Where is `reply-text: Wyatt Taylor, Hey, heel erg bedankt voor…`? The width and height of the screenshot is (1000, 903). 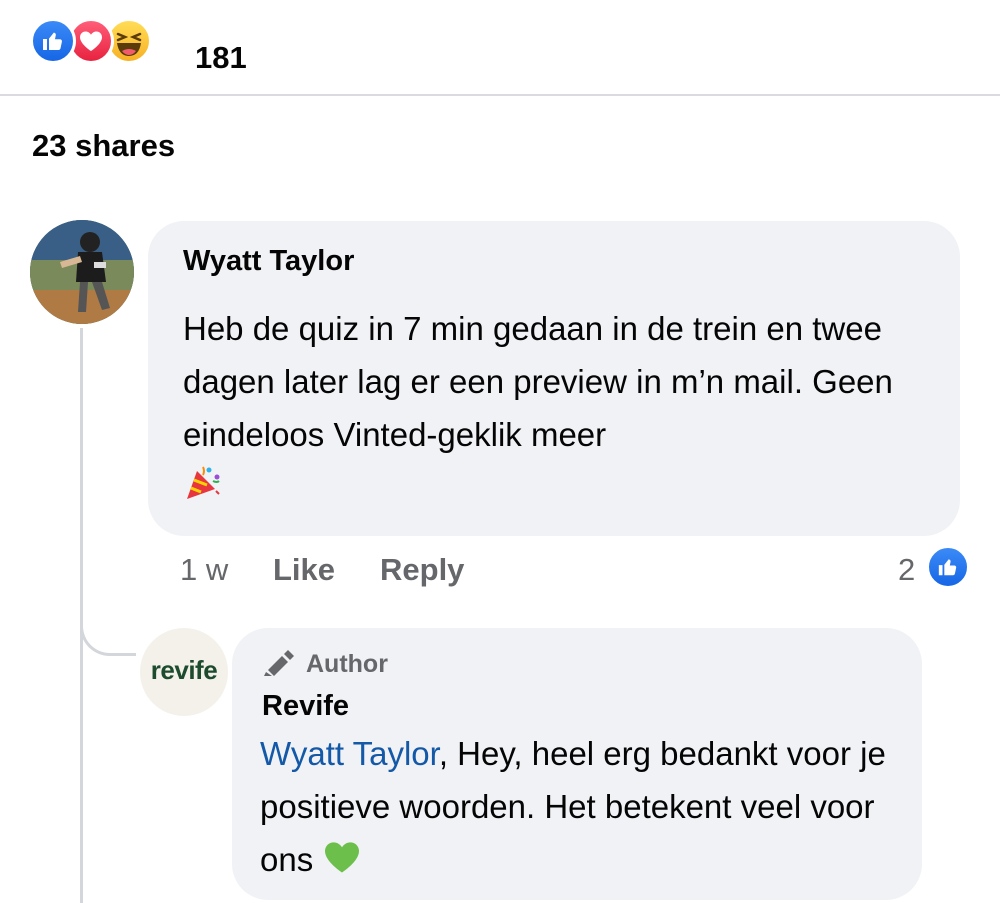
reply-text: Wyatt Taylor, Hey, heel erg bedankt voor… is located at coordinates (585, 808).